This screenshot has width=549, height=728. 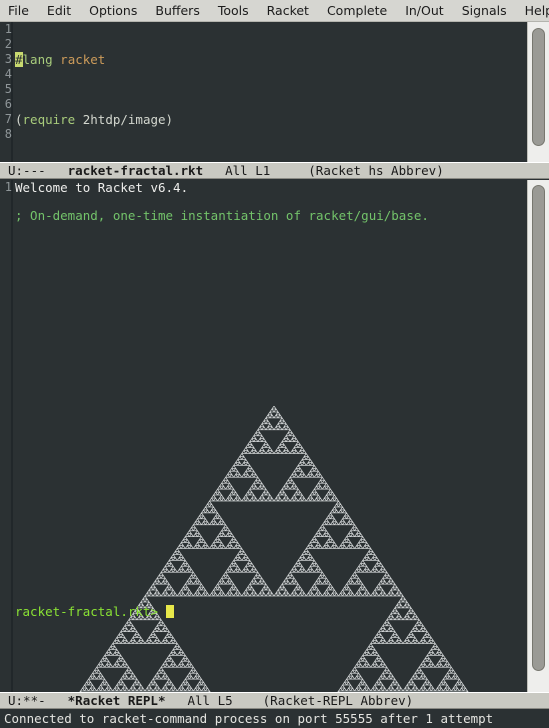 I want to click on menu-item-signals: Signals, so click(x=484, y=10).